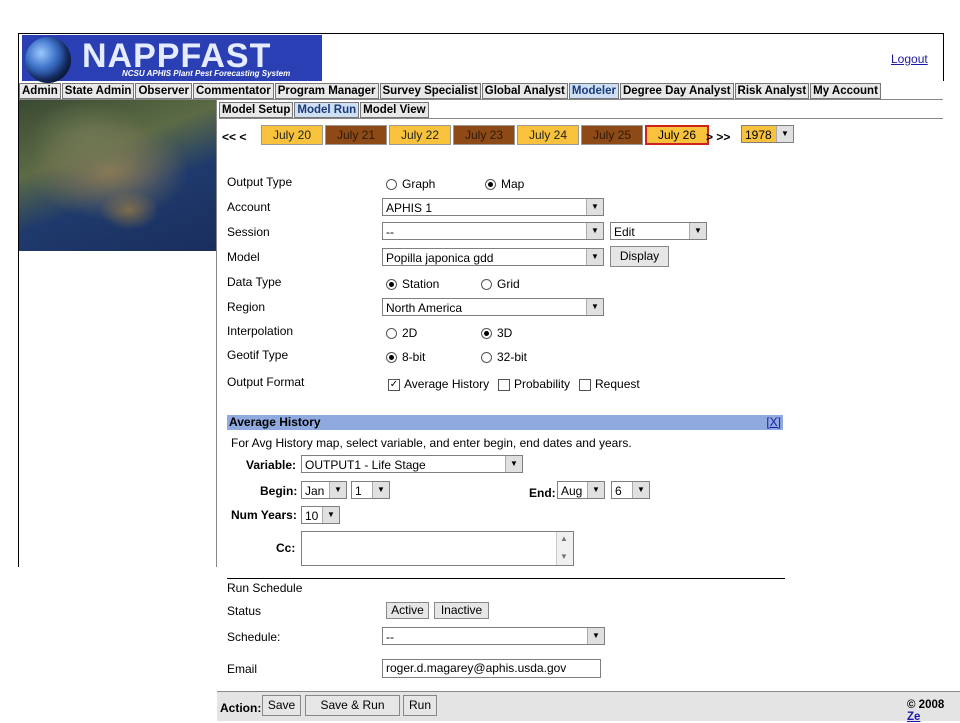 This screenshot has width=960, height=723. Describe the element at coordinates (493, 257) in the screenshot. I see `model-select: Popilla japonica gdd ▼` at that location.